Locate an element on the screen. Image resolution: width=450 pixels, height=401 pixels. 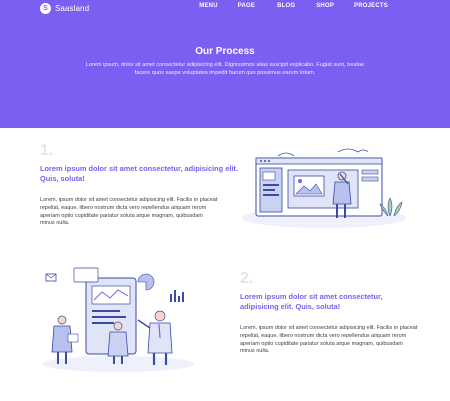
step-number: 2. is located at coordinates (247, 278).